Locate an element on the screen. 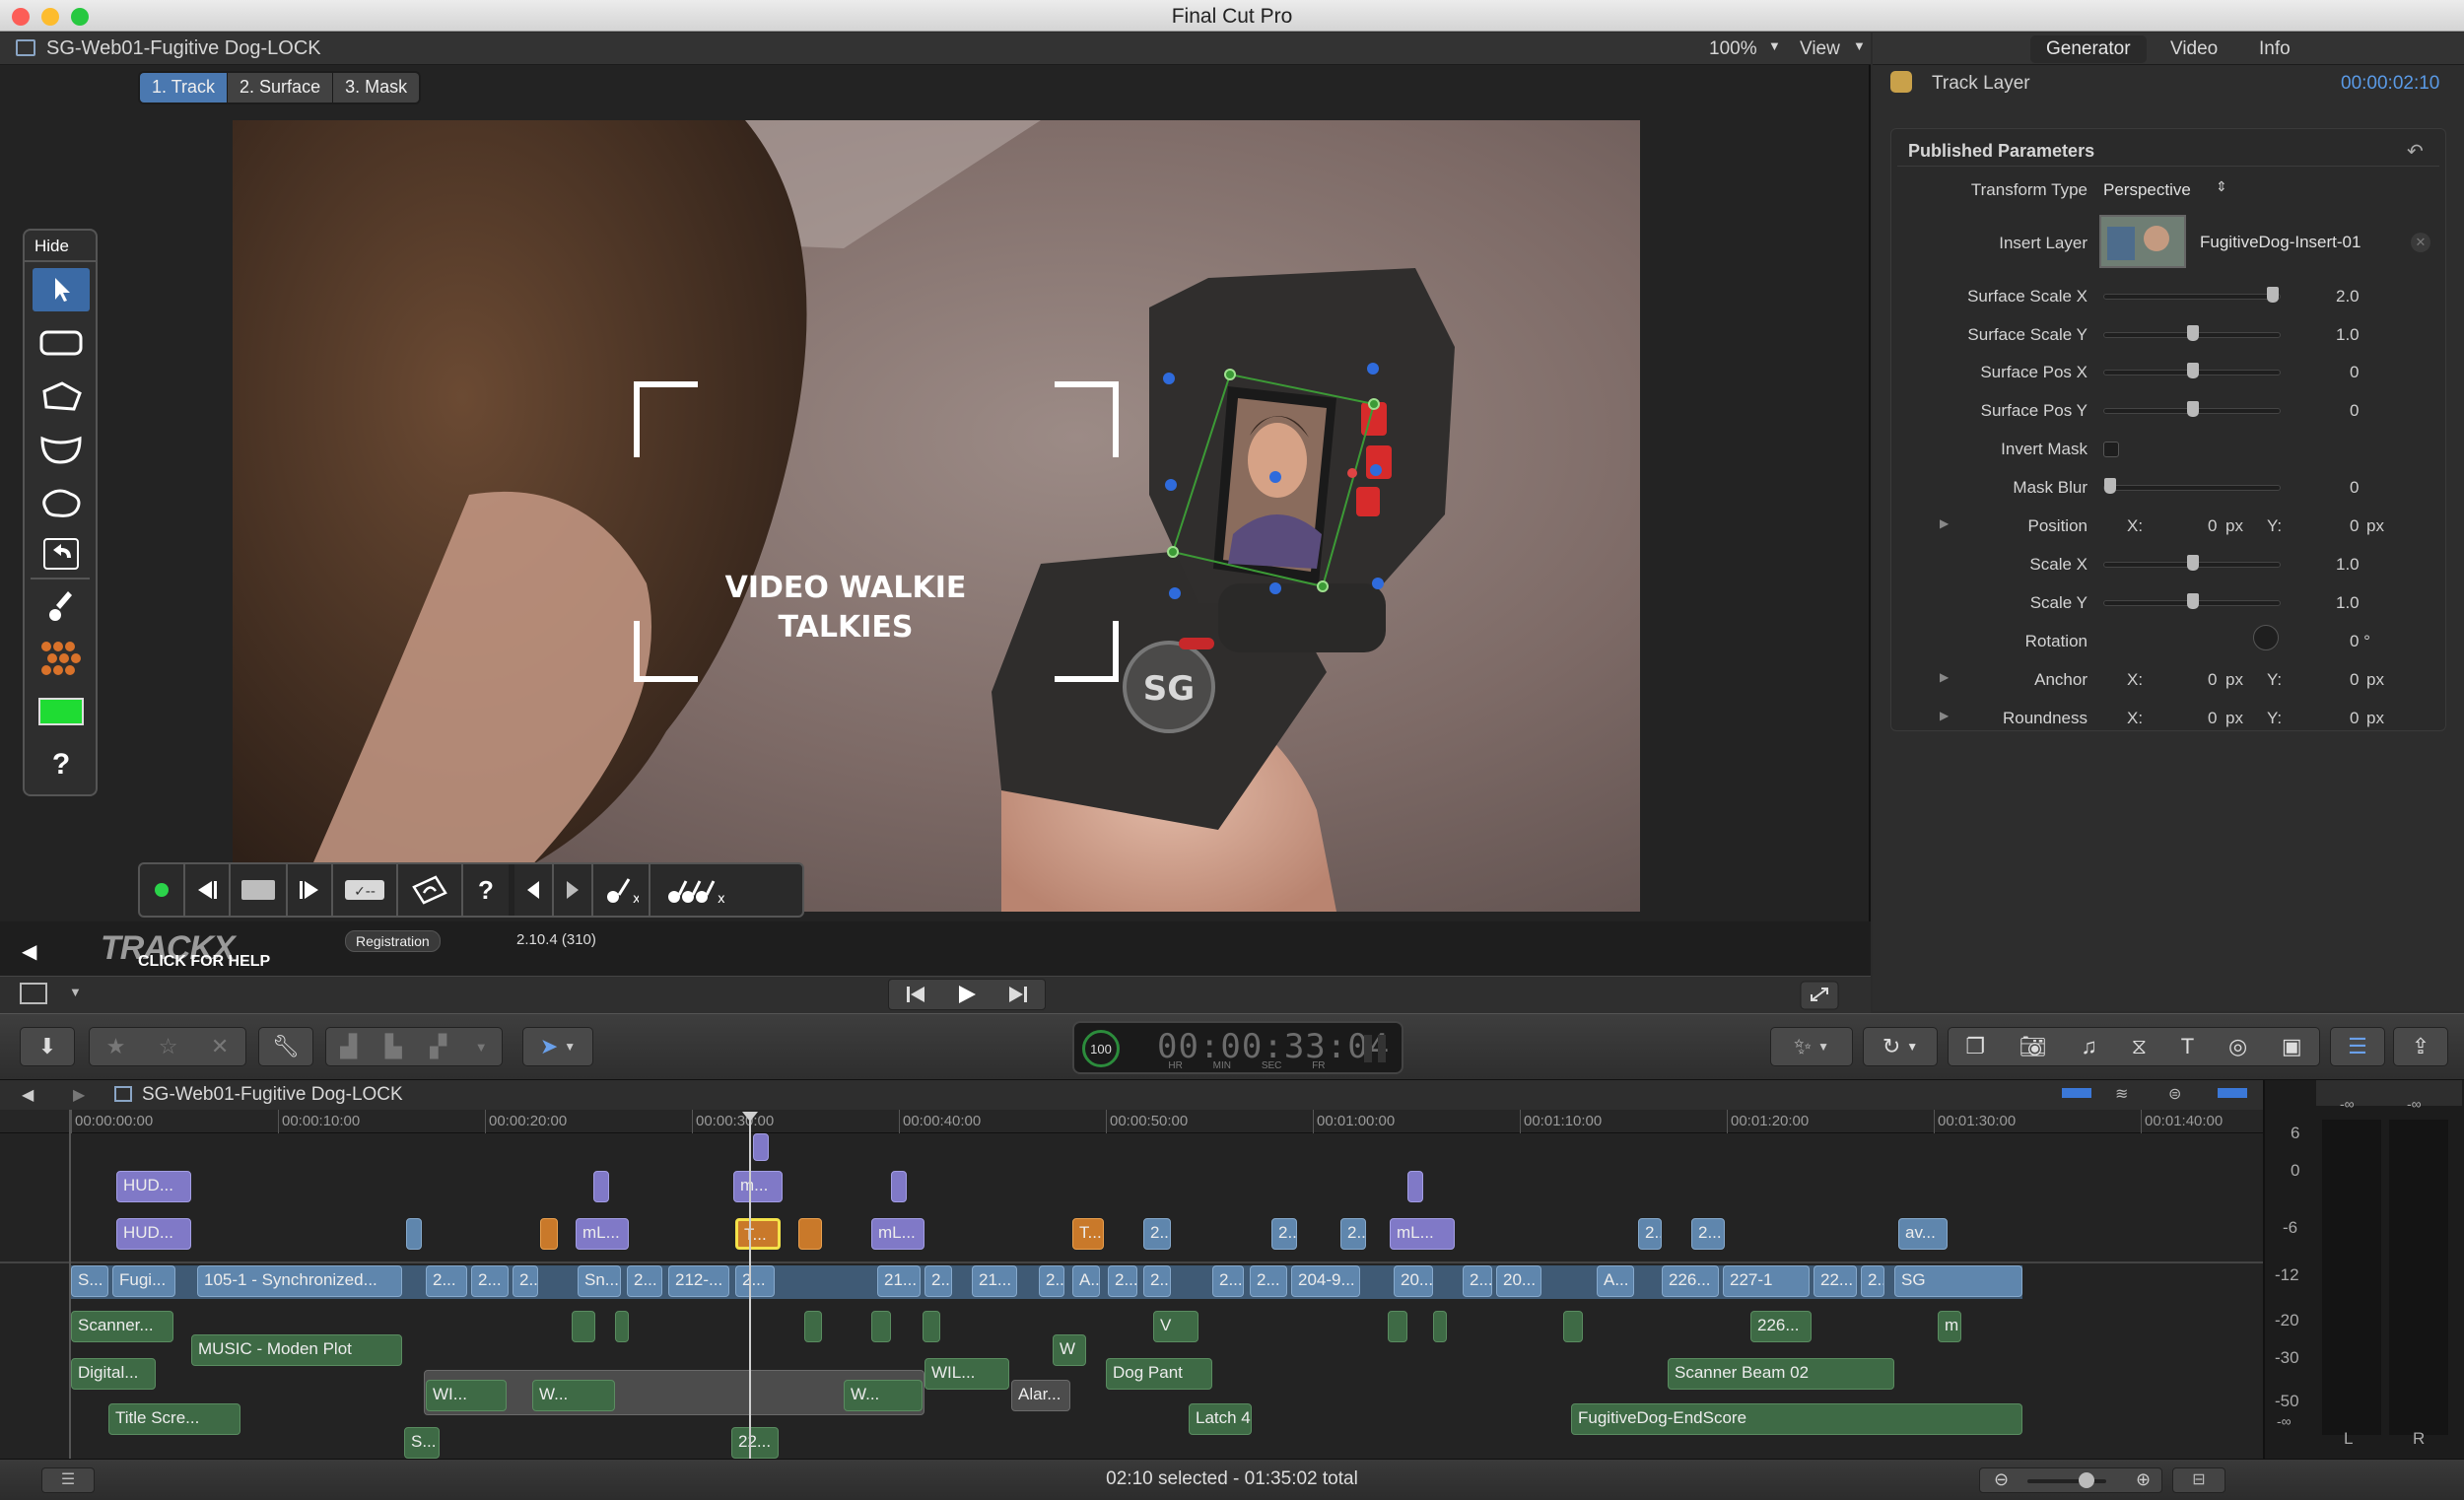  surface-scale-y-thumb is located at coordinates (2193, 333).